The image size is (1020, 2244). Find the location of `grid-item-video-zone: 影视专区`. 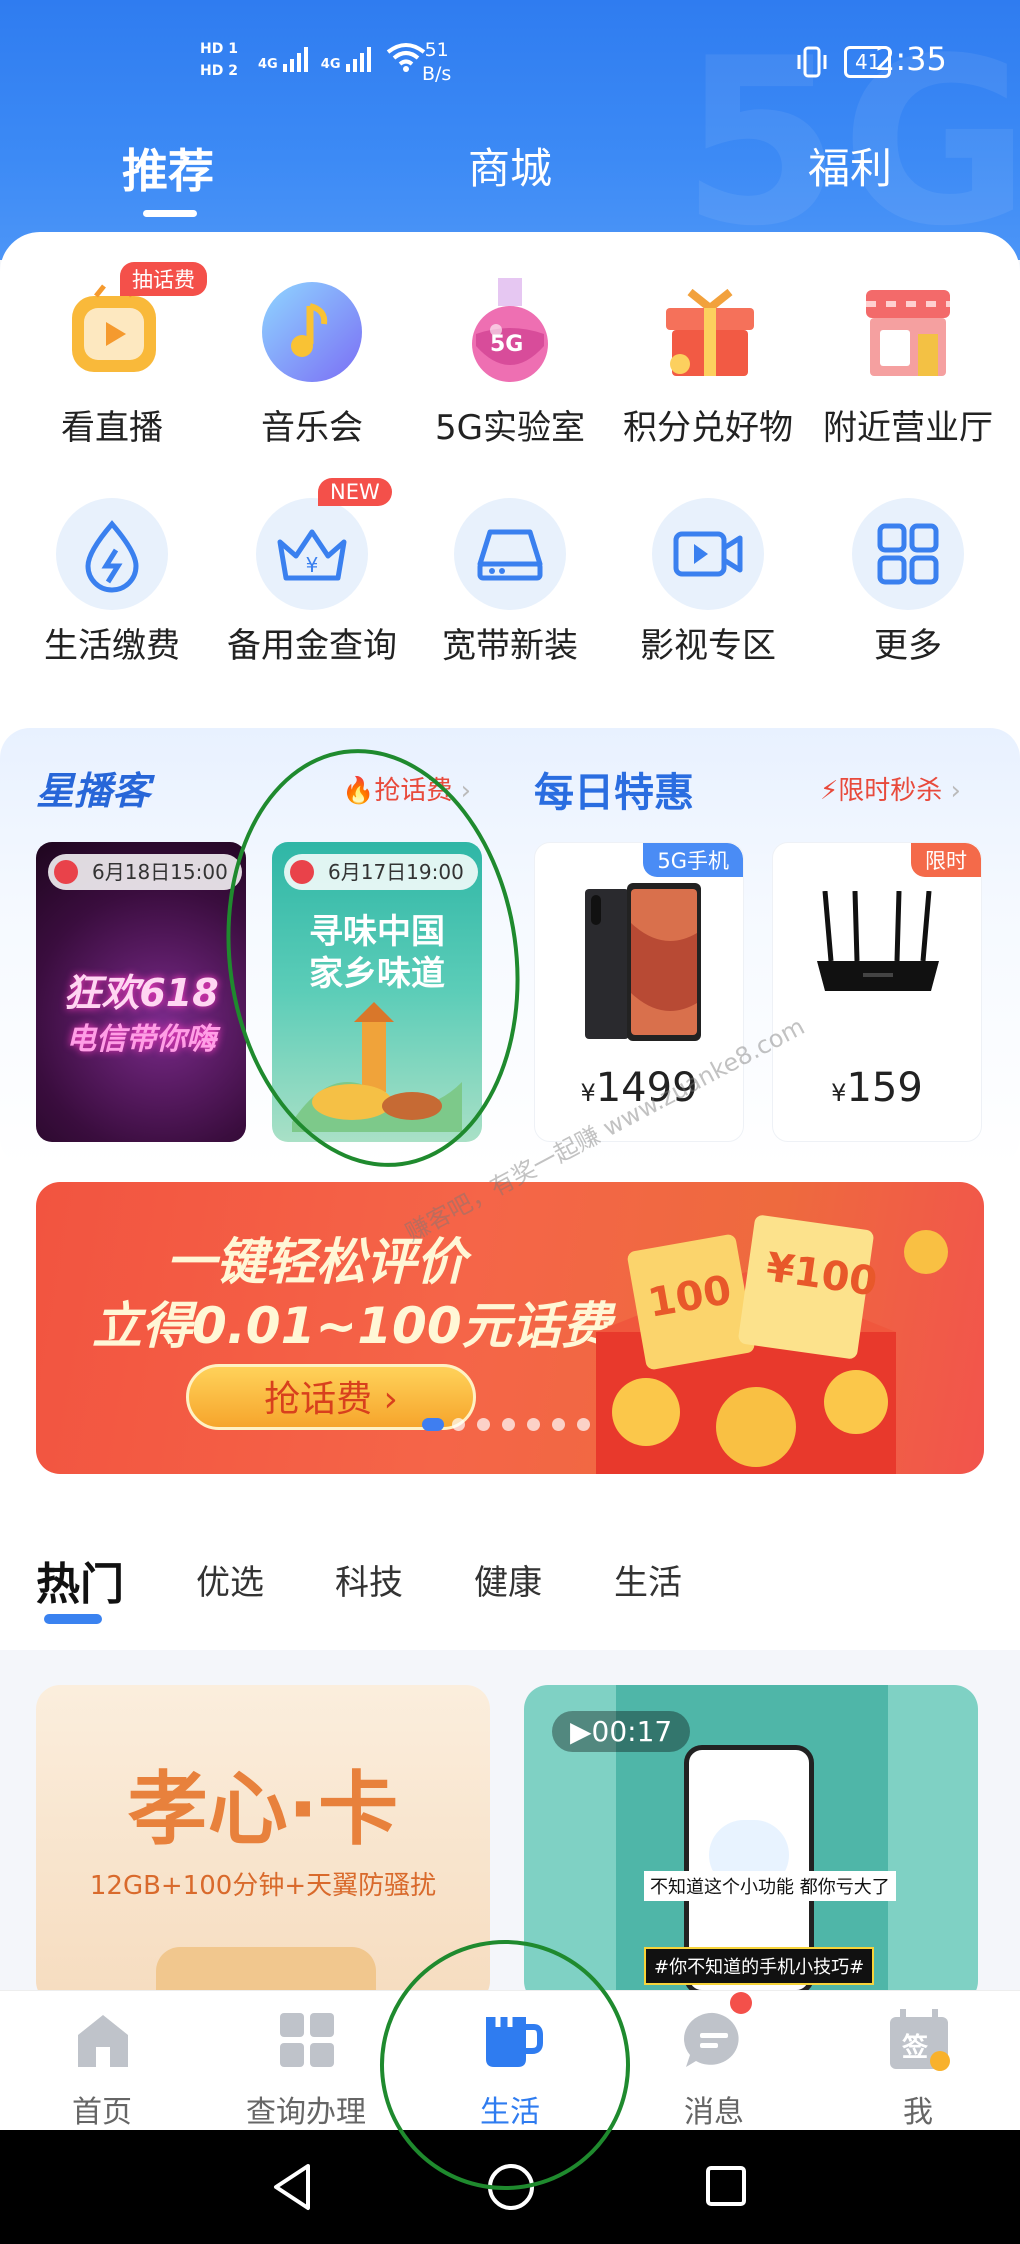

grid-item-video-zone: 影视专区 is located at coordinates (708, 573).